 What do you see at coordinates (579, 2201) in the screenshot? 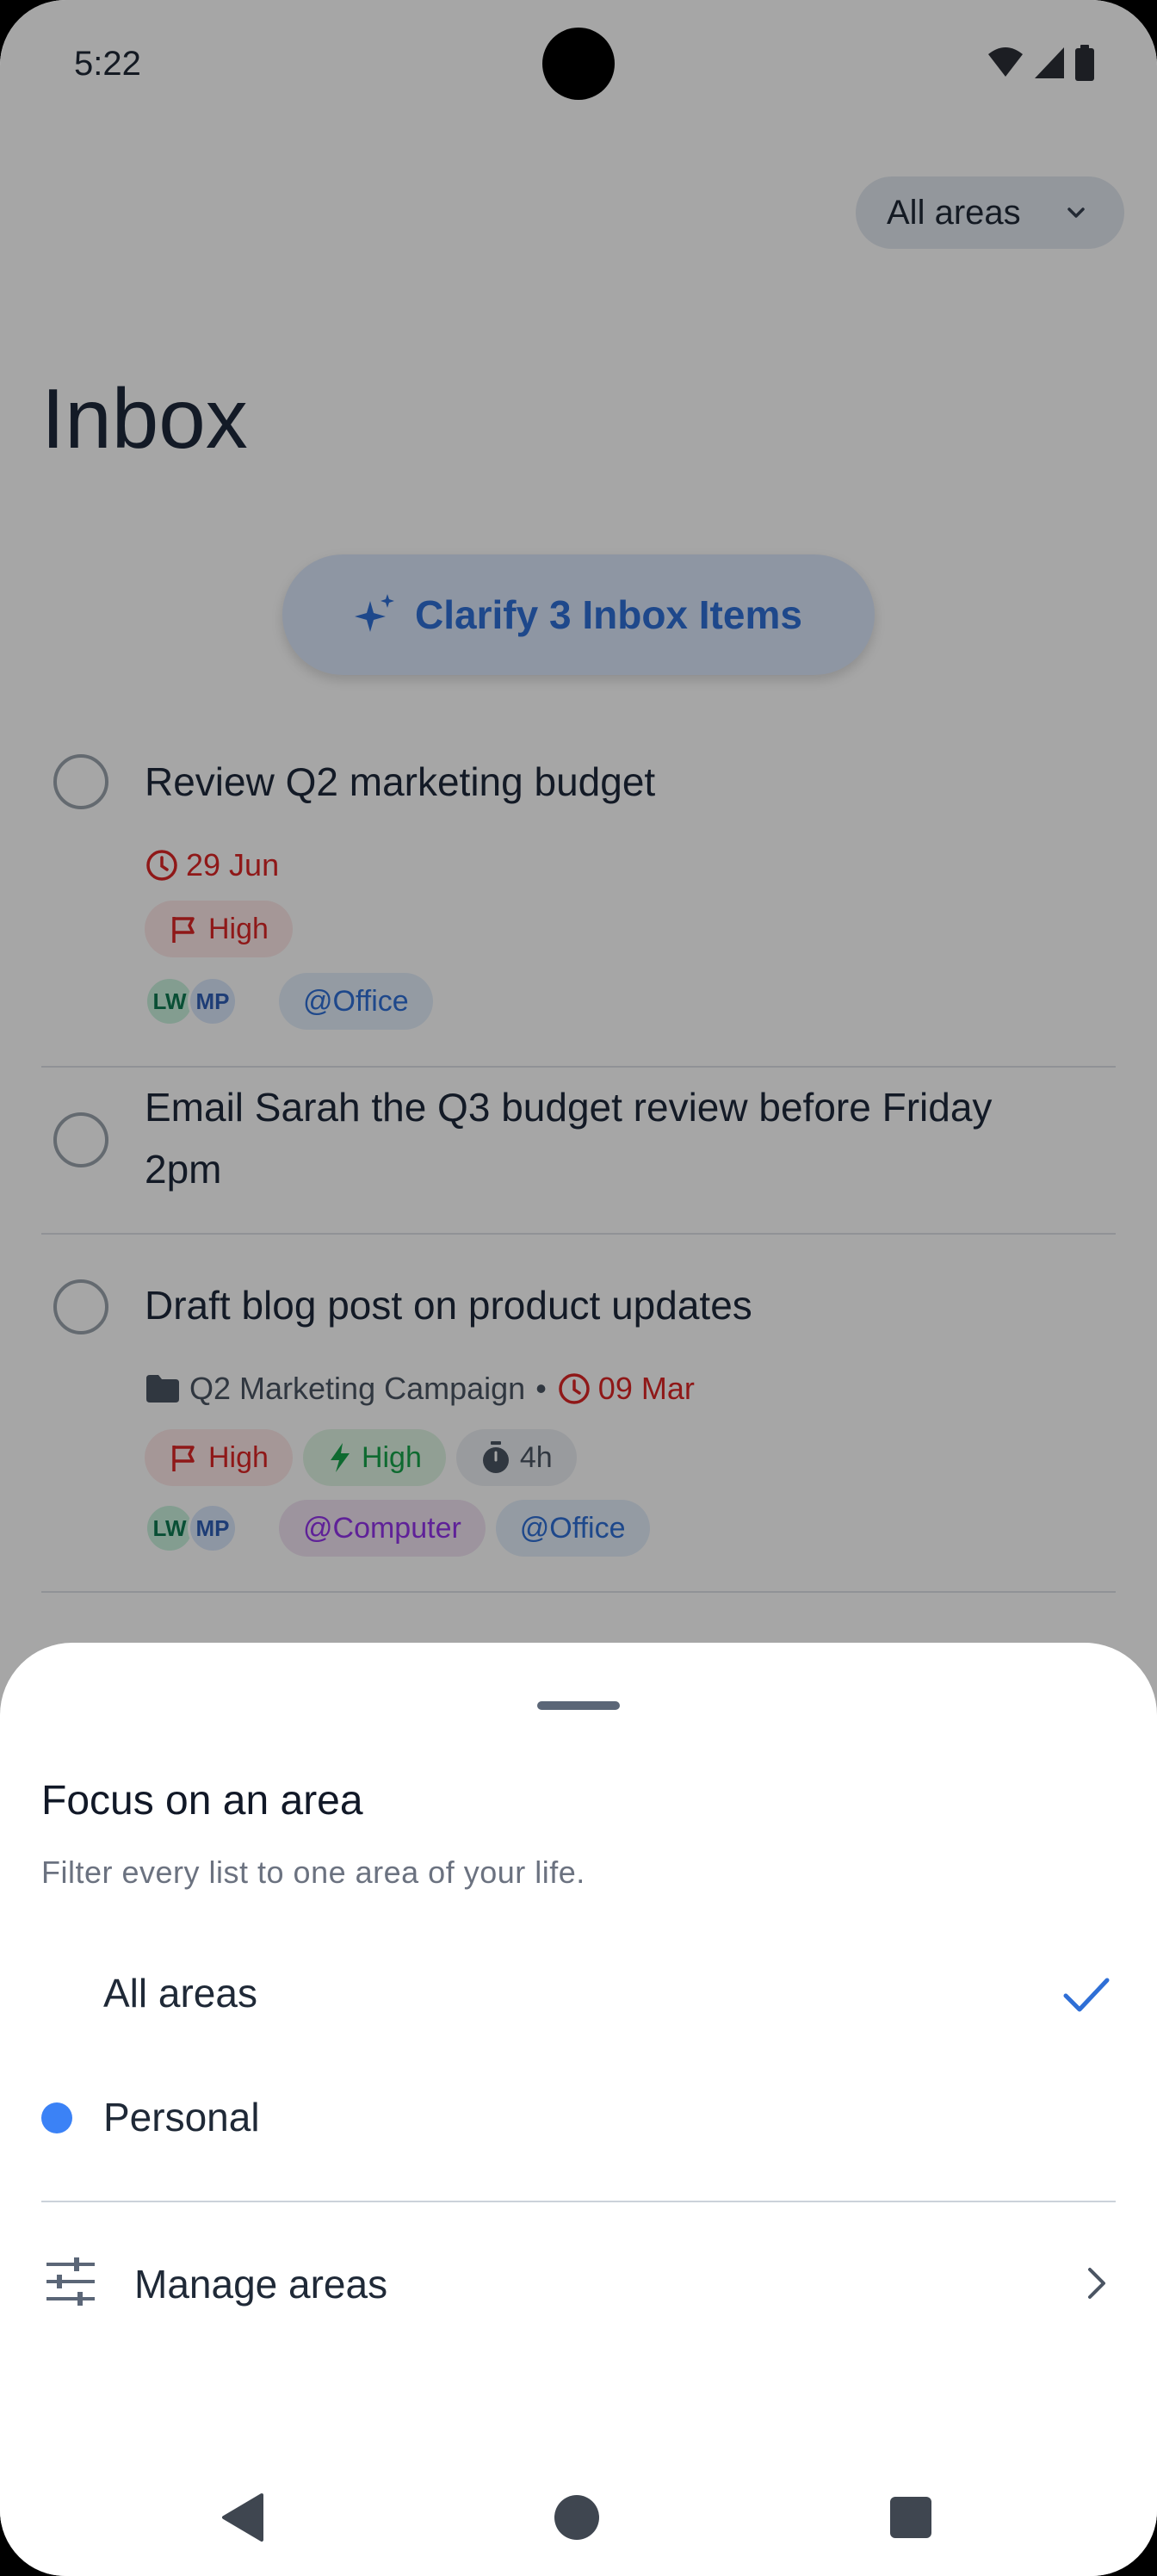
I see `divider` at bounding box center [579, 2201].